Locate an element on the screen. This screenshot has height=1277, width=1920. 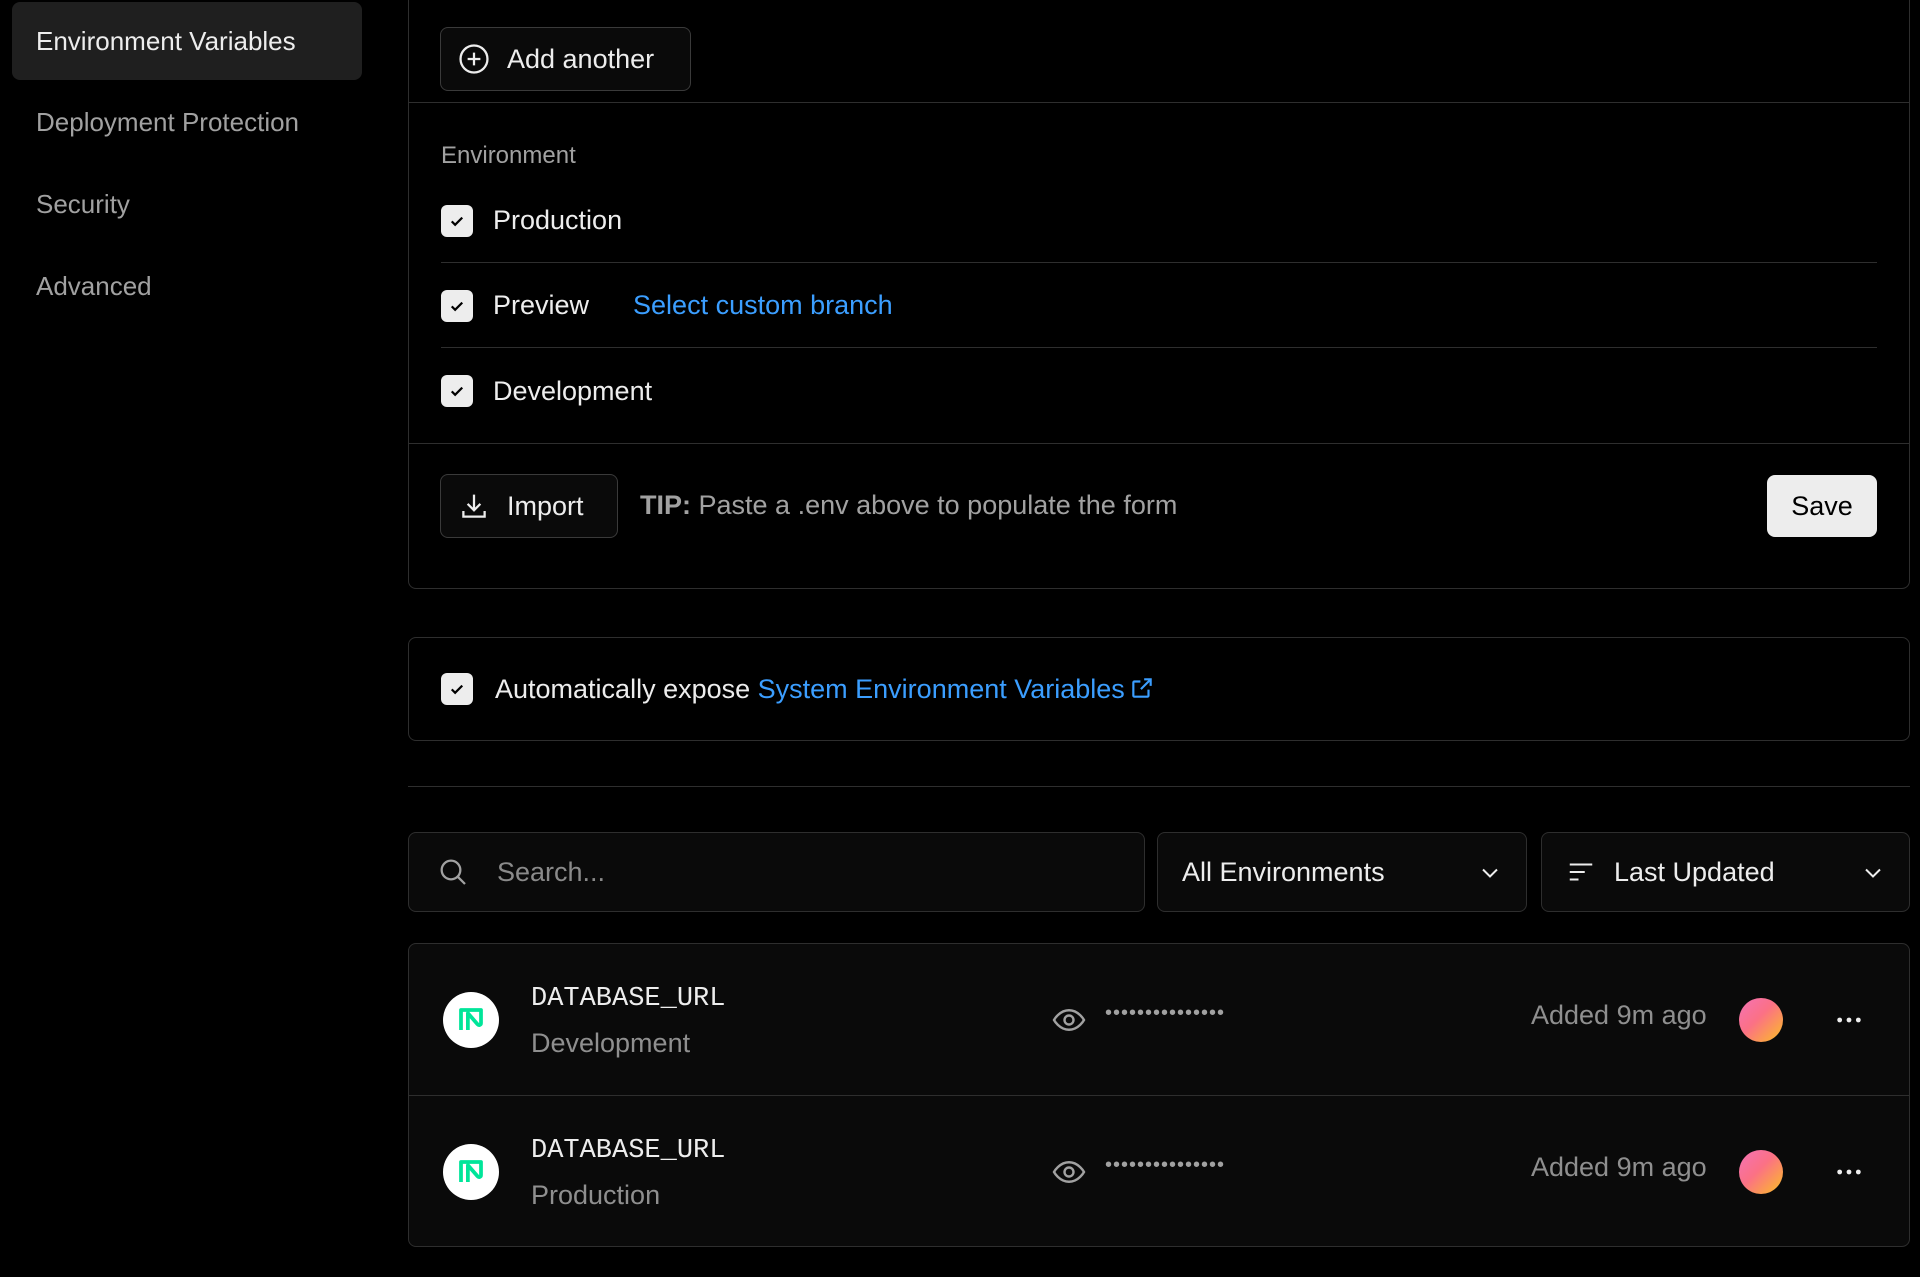
search-icon is located at coordinates (453, 872).